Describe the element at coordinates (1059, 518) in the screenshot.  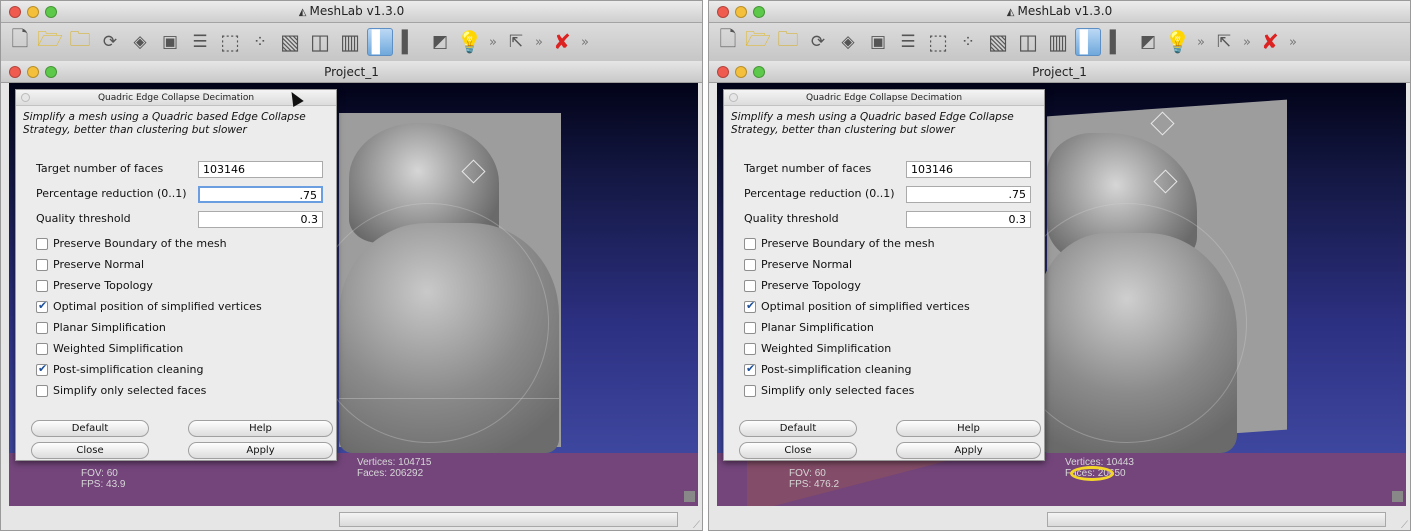
I see `status-bar: ⟋` at that location.